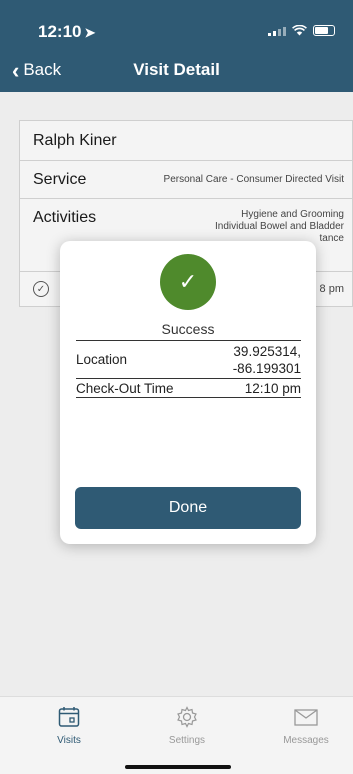 Image resolution: width=353 pixels, height=774 pixels. What do you see at coordinates (69, 717) in the screenshot?
I see `calendar-icon` at bounding box center [69, 717].